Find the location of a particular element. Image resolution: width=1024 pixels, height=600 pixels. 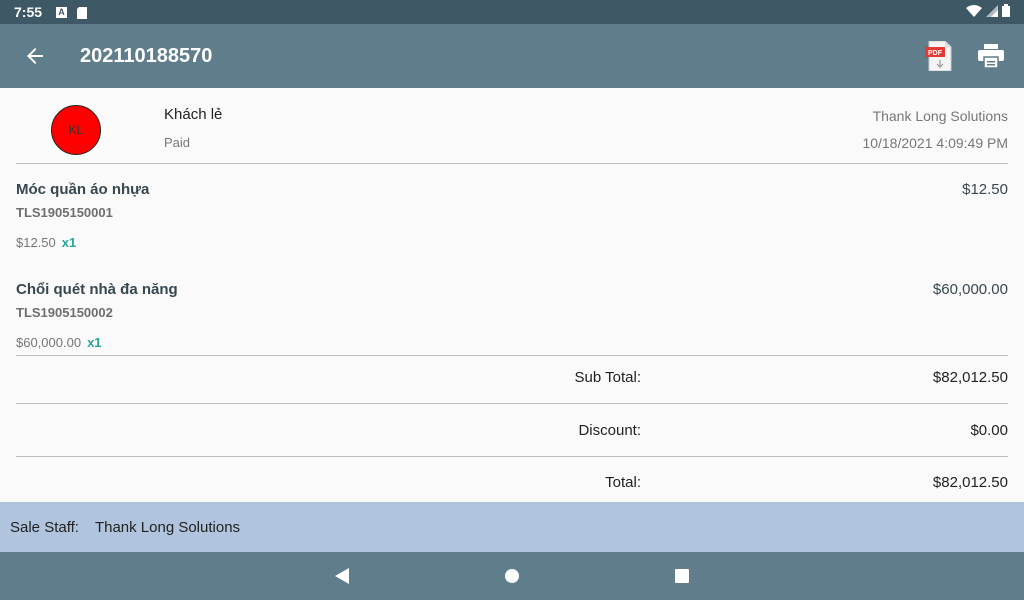

system-nav-bar is located at coordinates (512, 576).